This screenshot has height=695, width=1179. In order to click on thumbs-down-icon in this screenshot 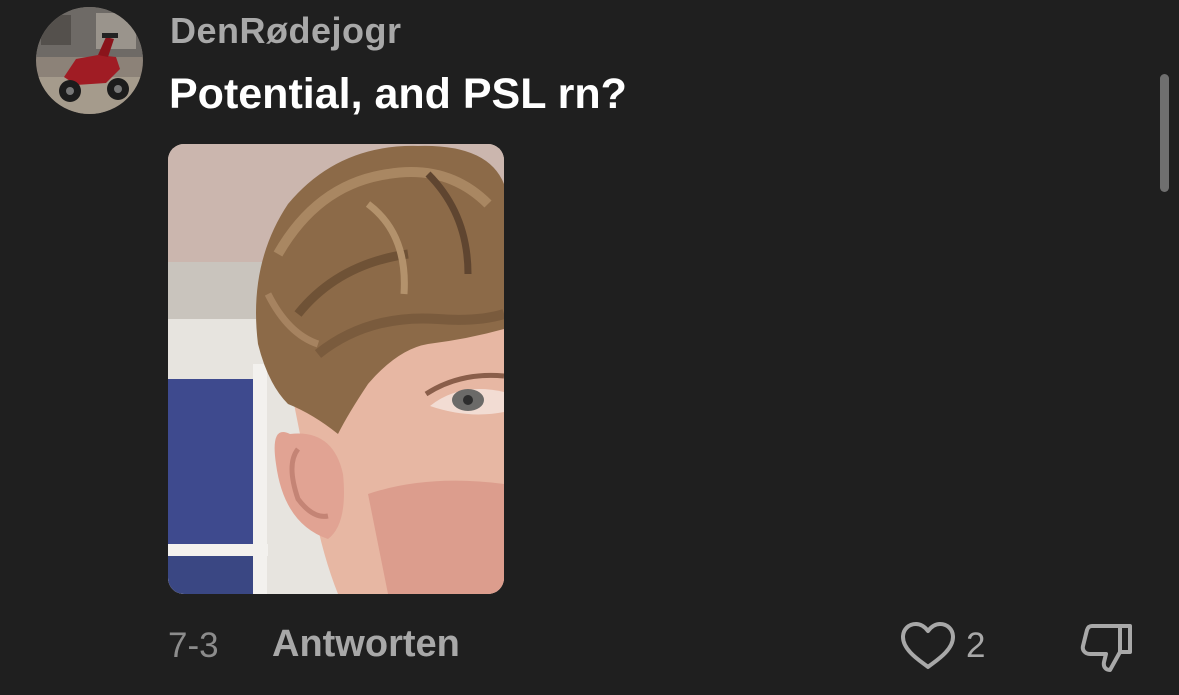, I will do `click(1106, 648)`.